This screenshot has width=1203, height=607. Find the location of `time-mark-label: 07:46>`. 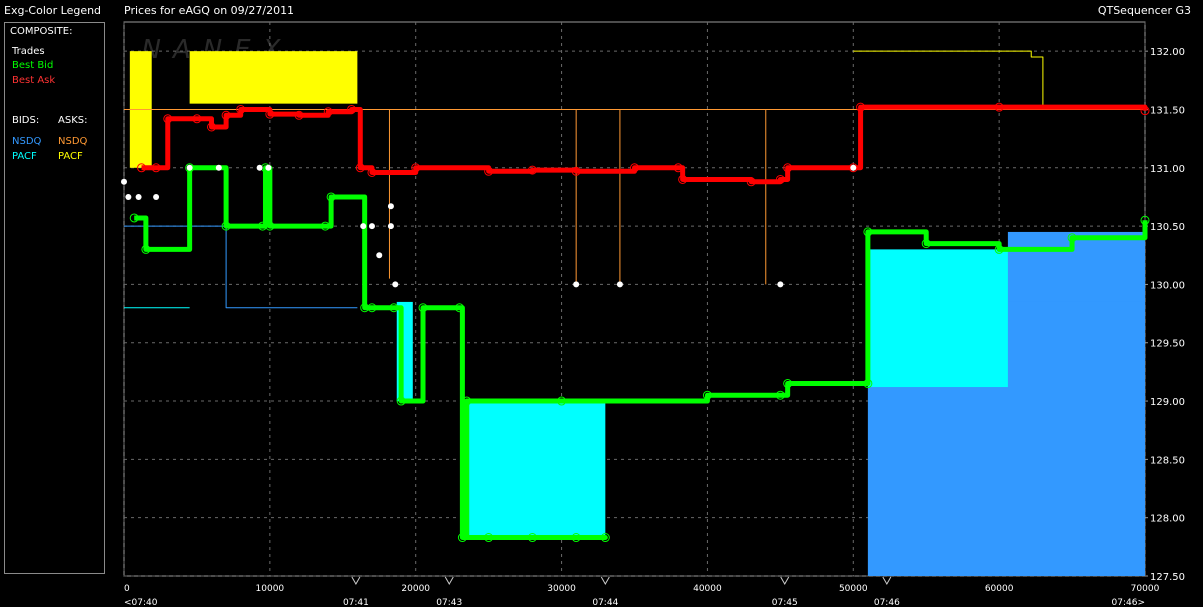

time-mark-label: 07:46> is located at coordinates (1128, 602).